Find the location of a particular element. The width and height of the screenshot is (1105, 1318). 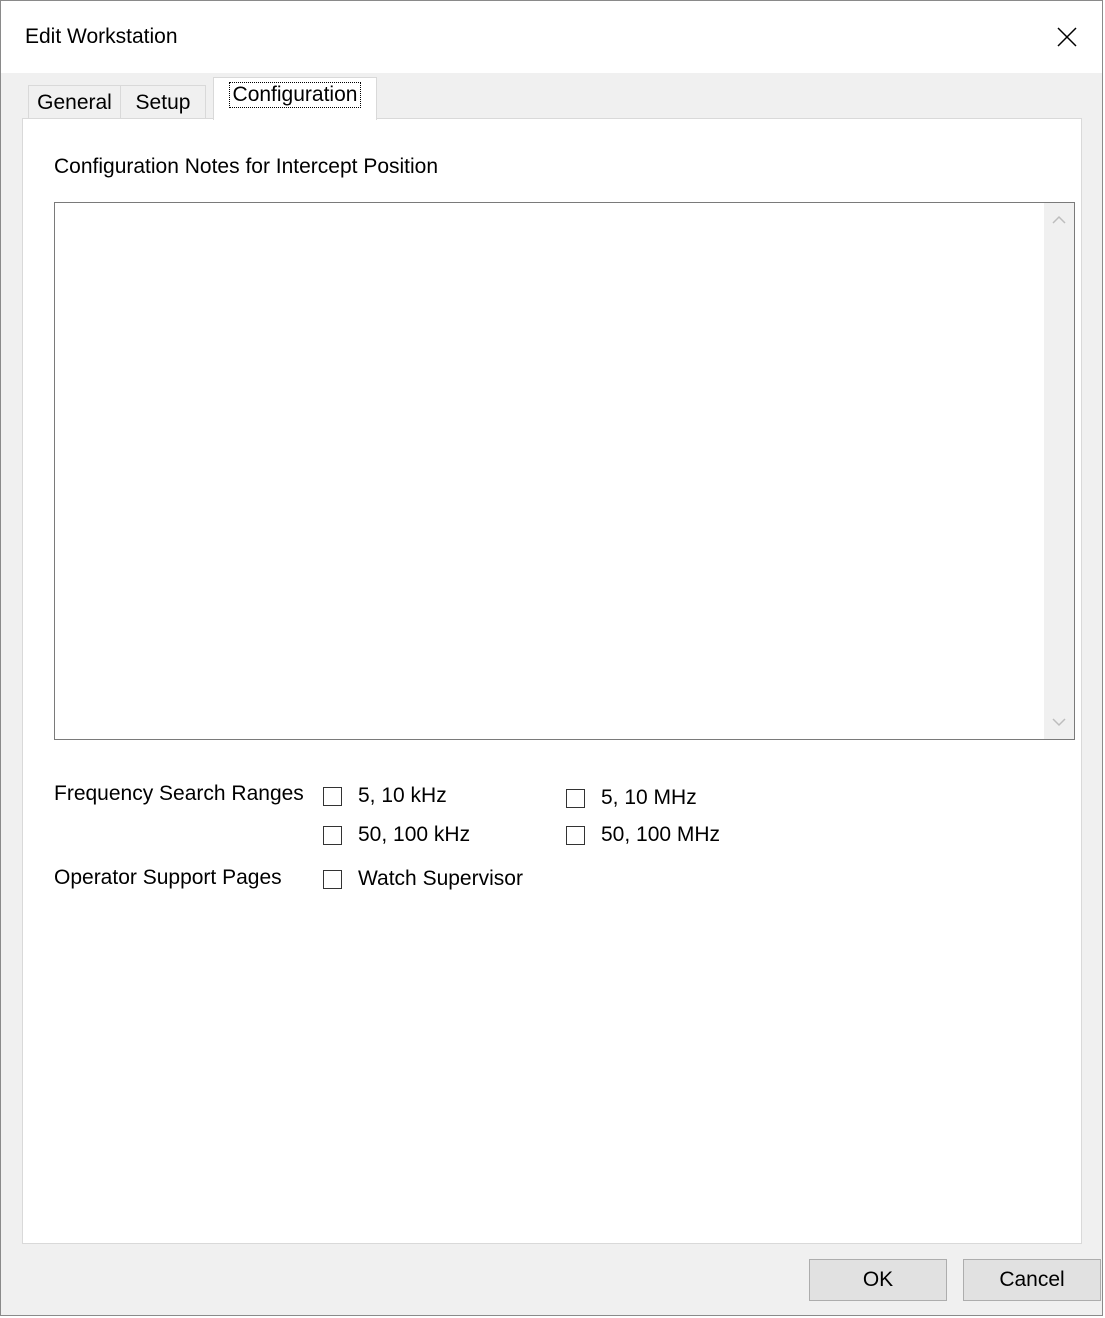

tab-setup-label: Setup is located at coordinates (163, 102).